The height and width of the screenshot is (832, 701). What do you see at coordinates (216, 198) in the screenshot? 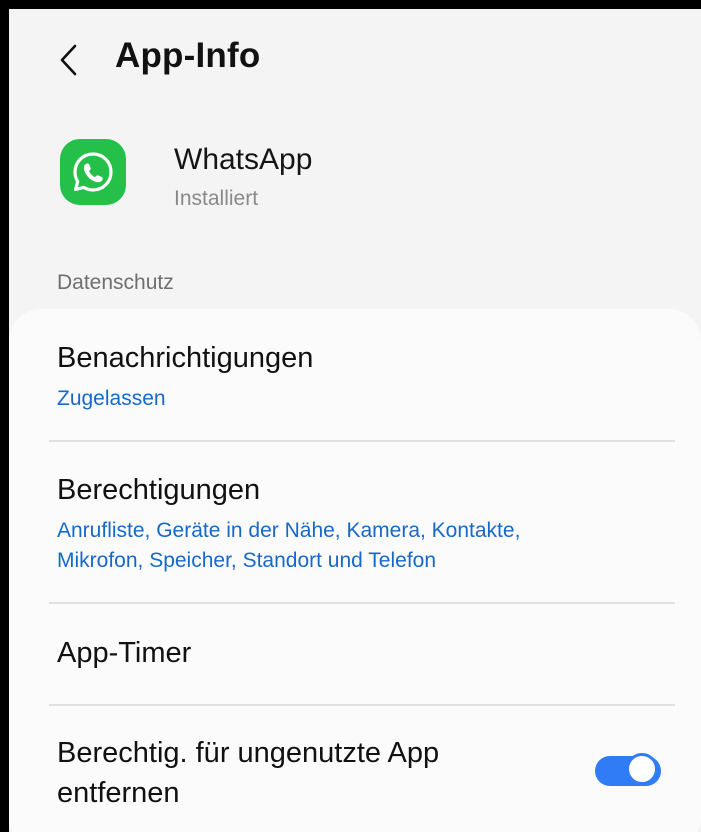
I see `app-install-status: Installiert` at bounding box center [216, 198].